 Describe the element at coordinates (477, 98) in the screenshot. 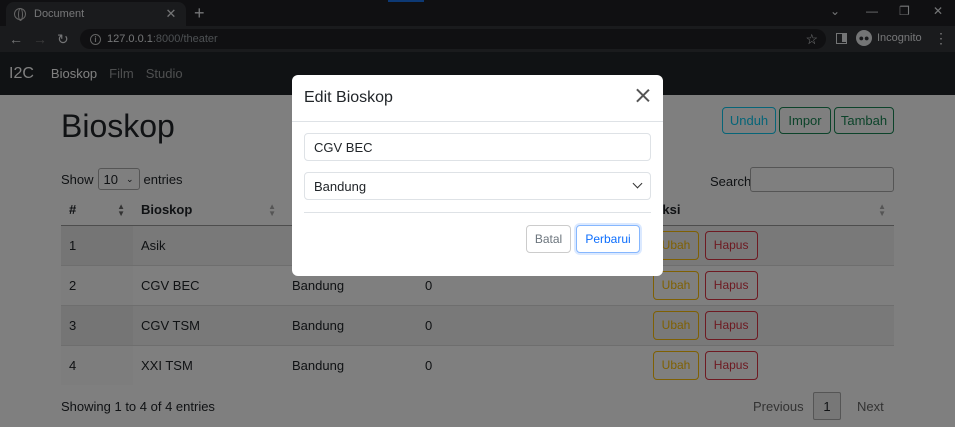

I see `modal-header: Edit Bioskop` at that location.